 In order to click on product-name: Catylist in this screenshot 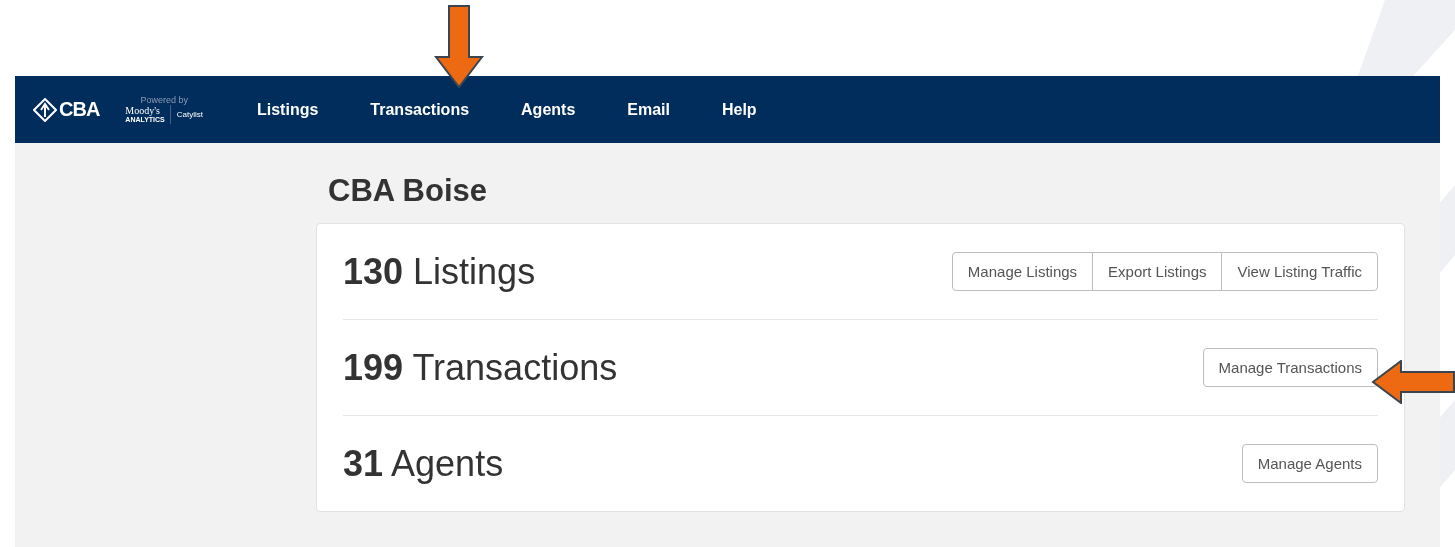, I will do `click(189, 114)`.